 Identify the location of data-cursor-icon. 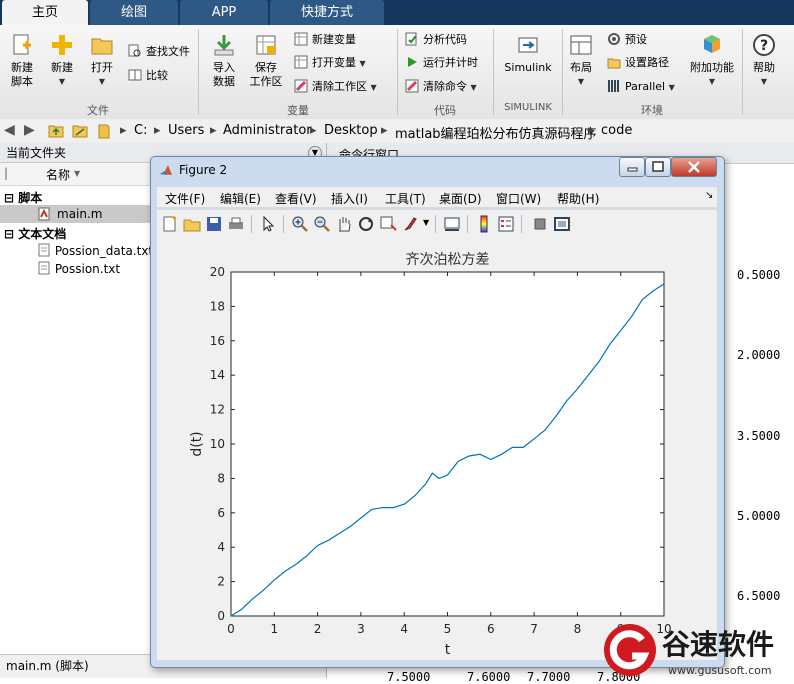
(388, 224).